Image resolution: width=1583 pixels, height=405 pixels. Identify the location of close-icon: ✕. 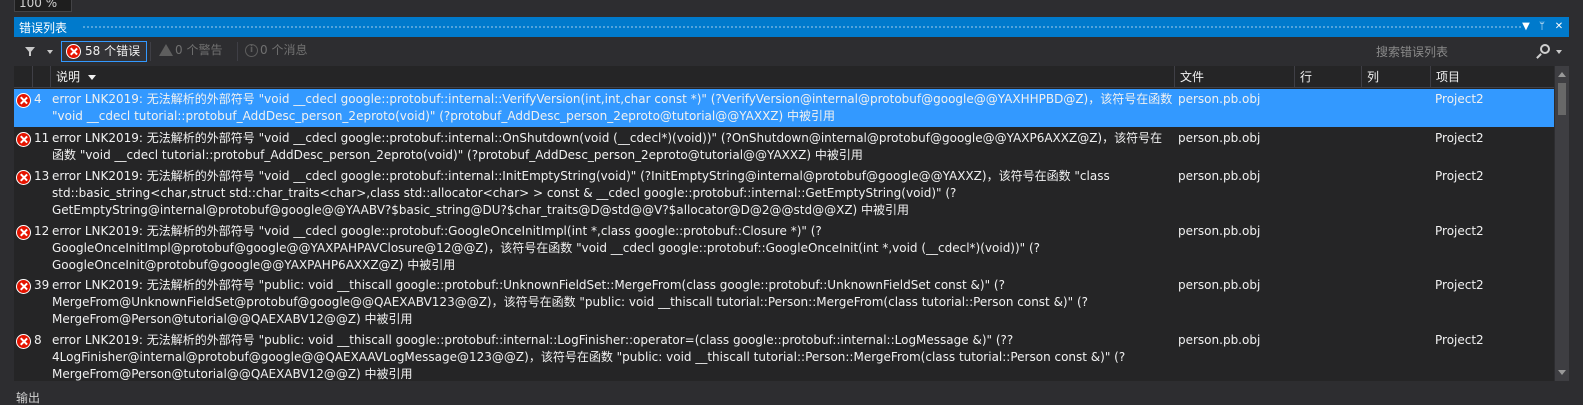
(1559, 26).